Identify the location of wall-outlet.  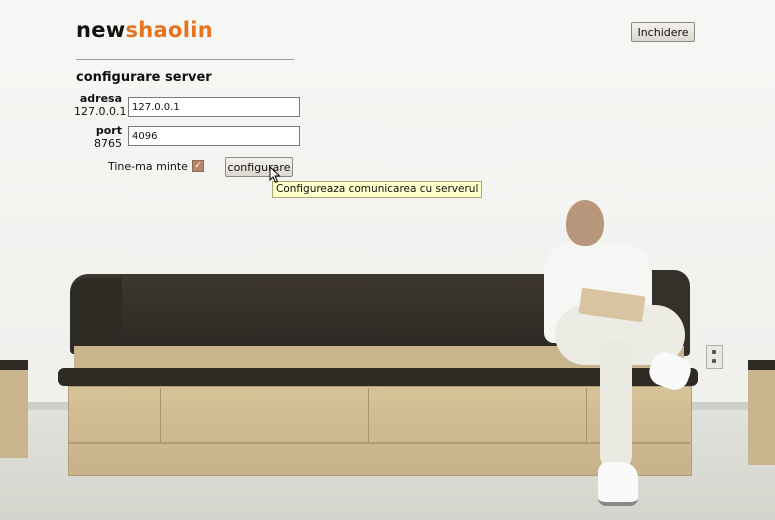
(714, 357).